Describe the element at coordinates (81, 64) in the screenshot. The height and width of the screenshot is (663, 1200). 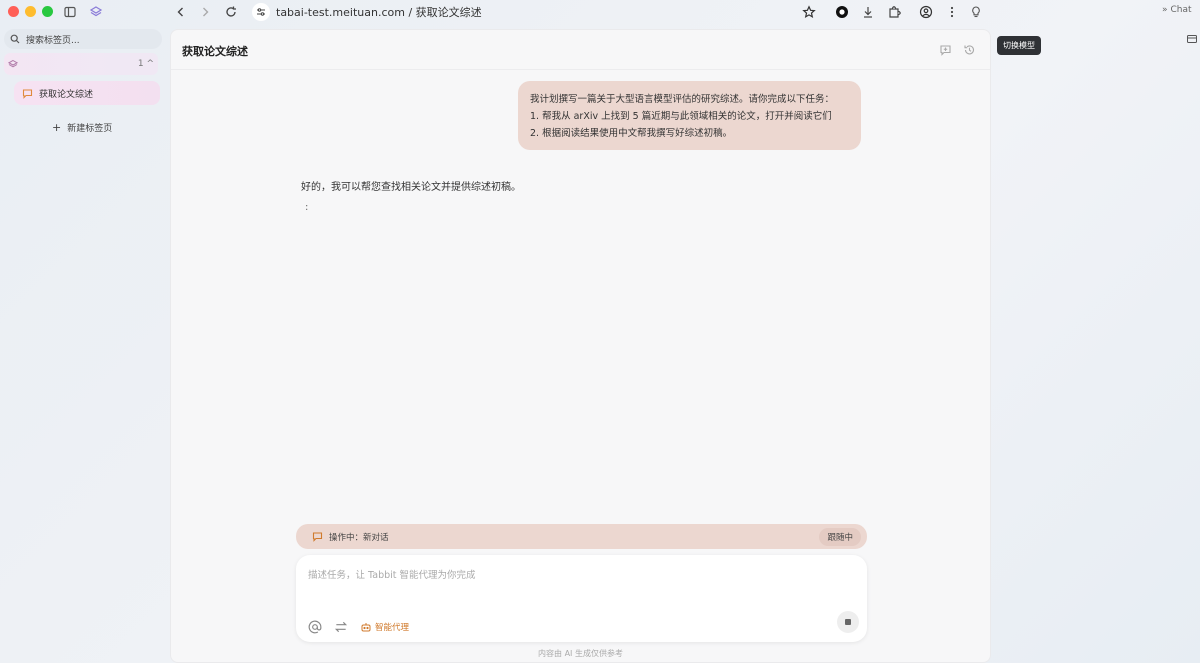
I see `space-header: 1 ^` at that location.